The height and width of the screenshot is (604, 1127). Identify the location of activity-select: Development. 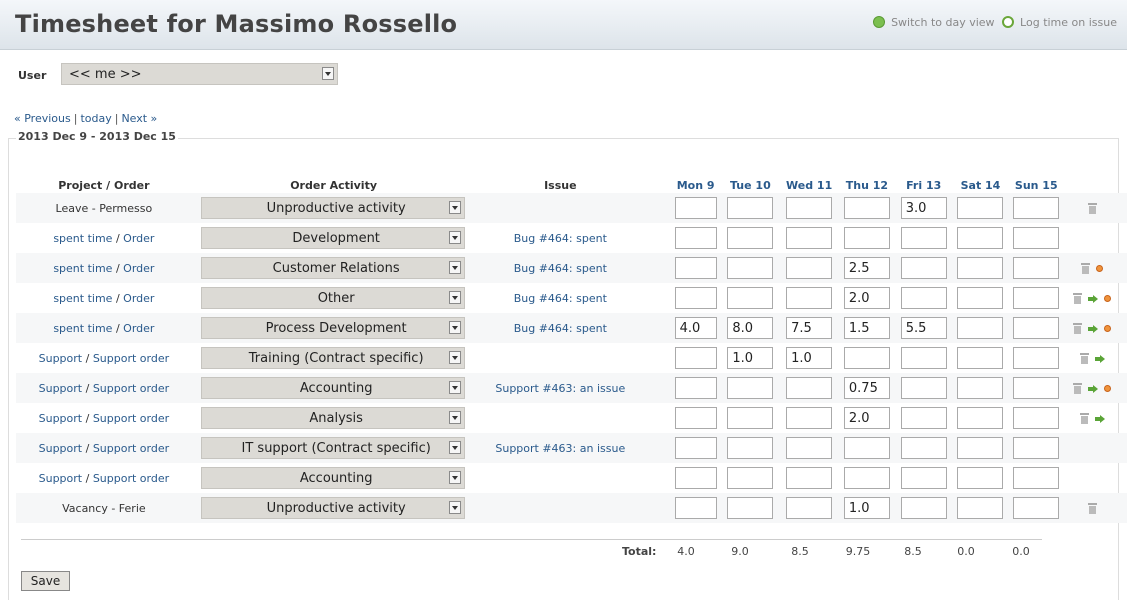
(332, 238).